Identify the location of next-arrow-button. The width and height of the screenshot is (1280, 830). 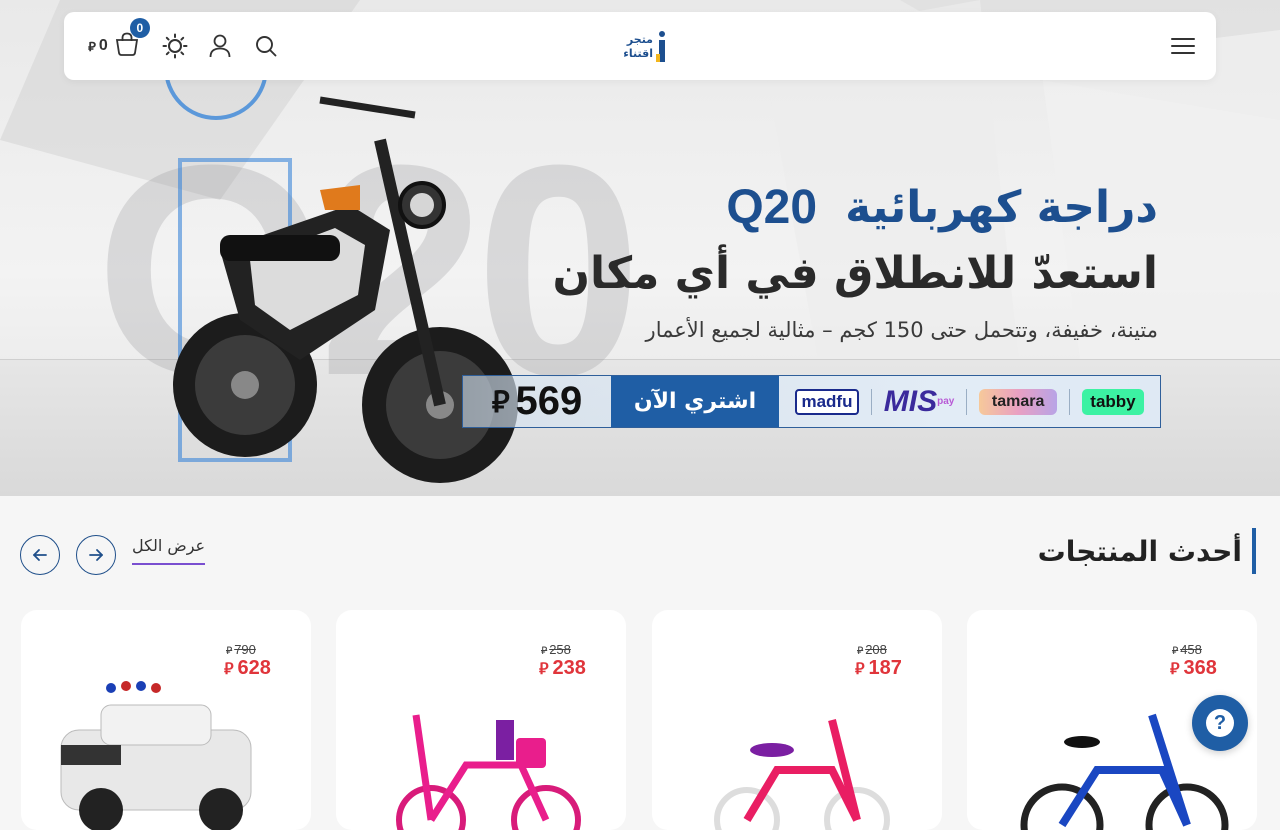
(96, 555).